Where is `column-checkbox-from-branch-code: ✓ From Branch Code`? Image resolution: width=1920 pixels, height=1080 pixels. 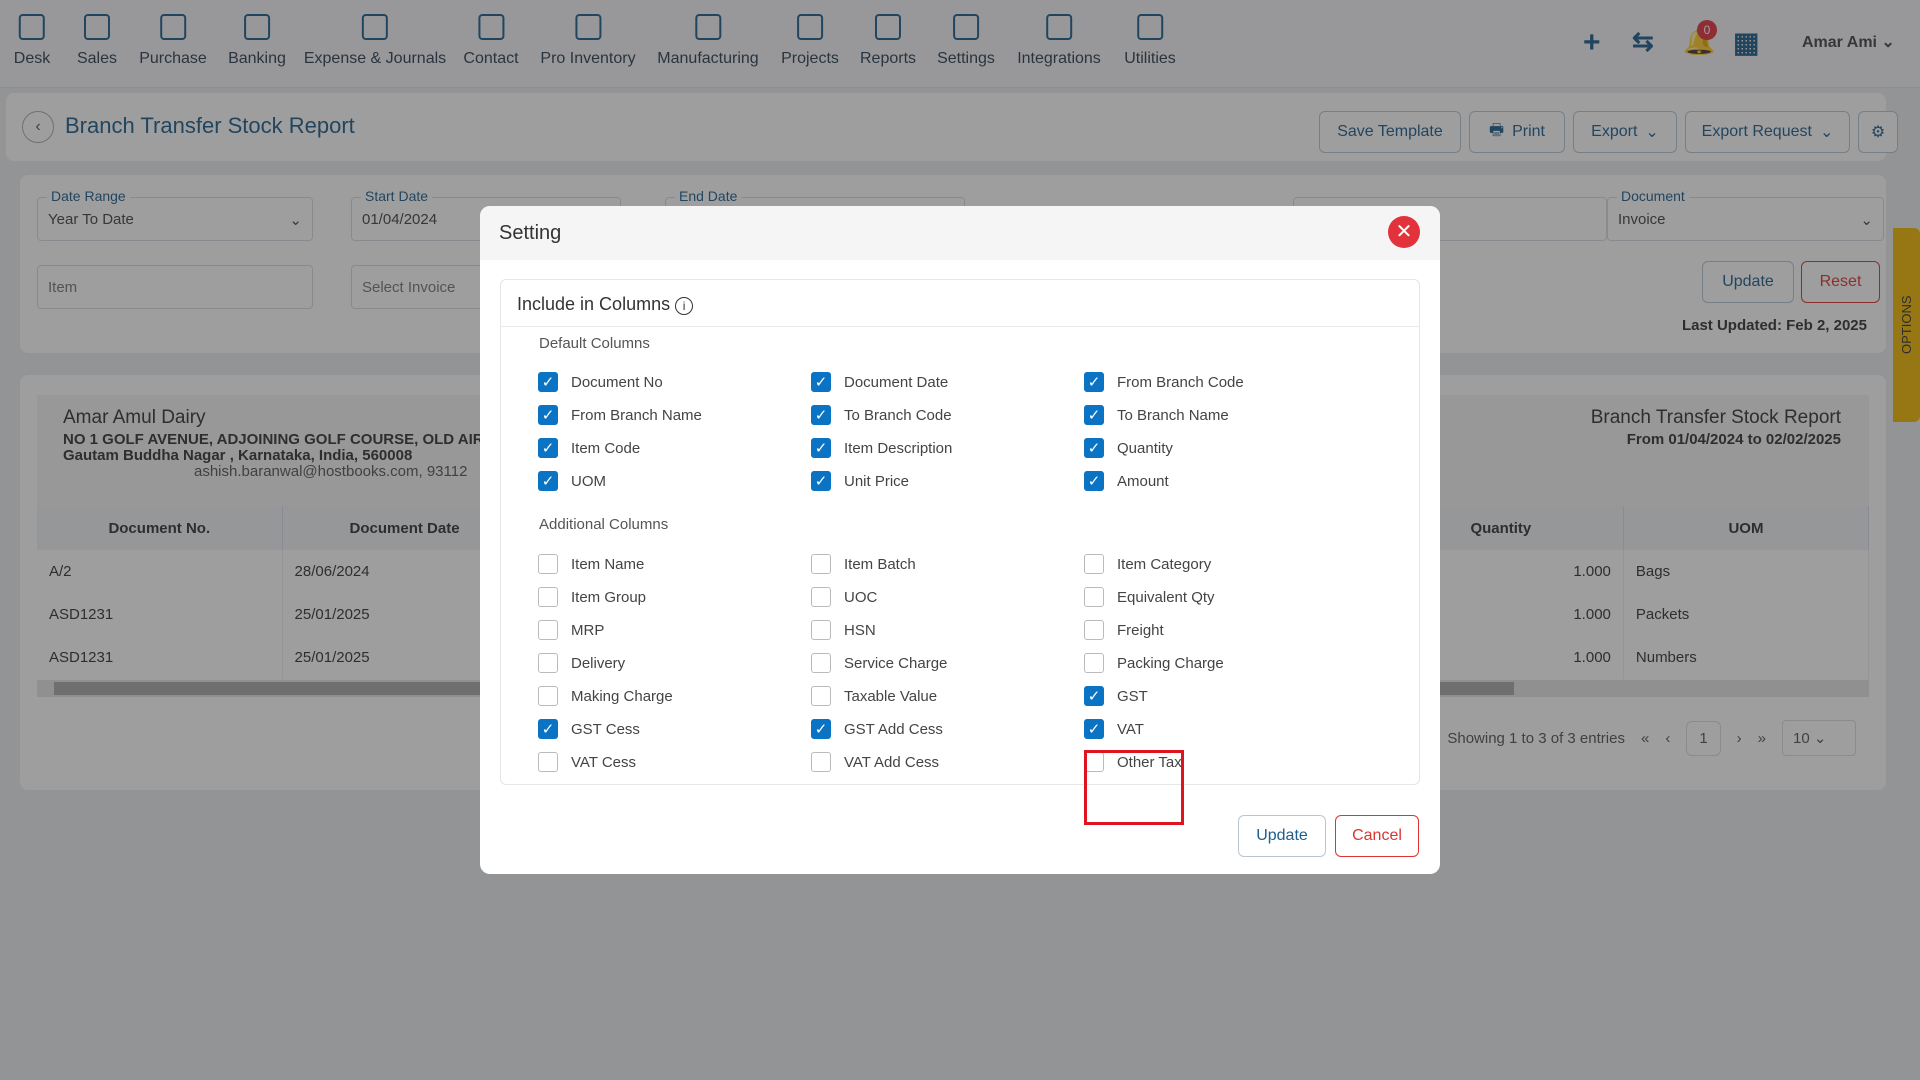 column-checkbox-from-branch-code: ✓ From Branch Code is located at coordinates (1164, 382).